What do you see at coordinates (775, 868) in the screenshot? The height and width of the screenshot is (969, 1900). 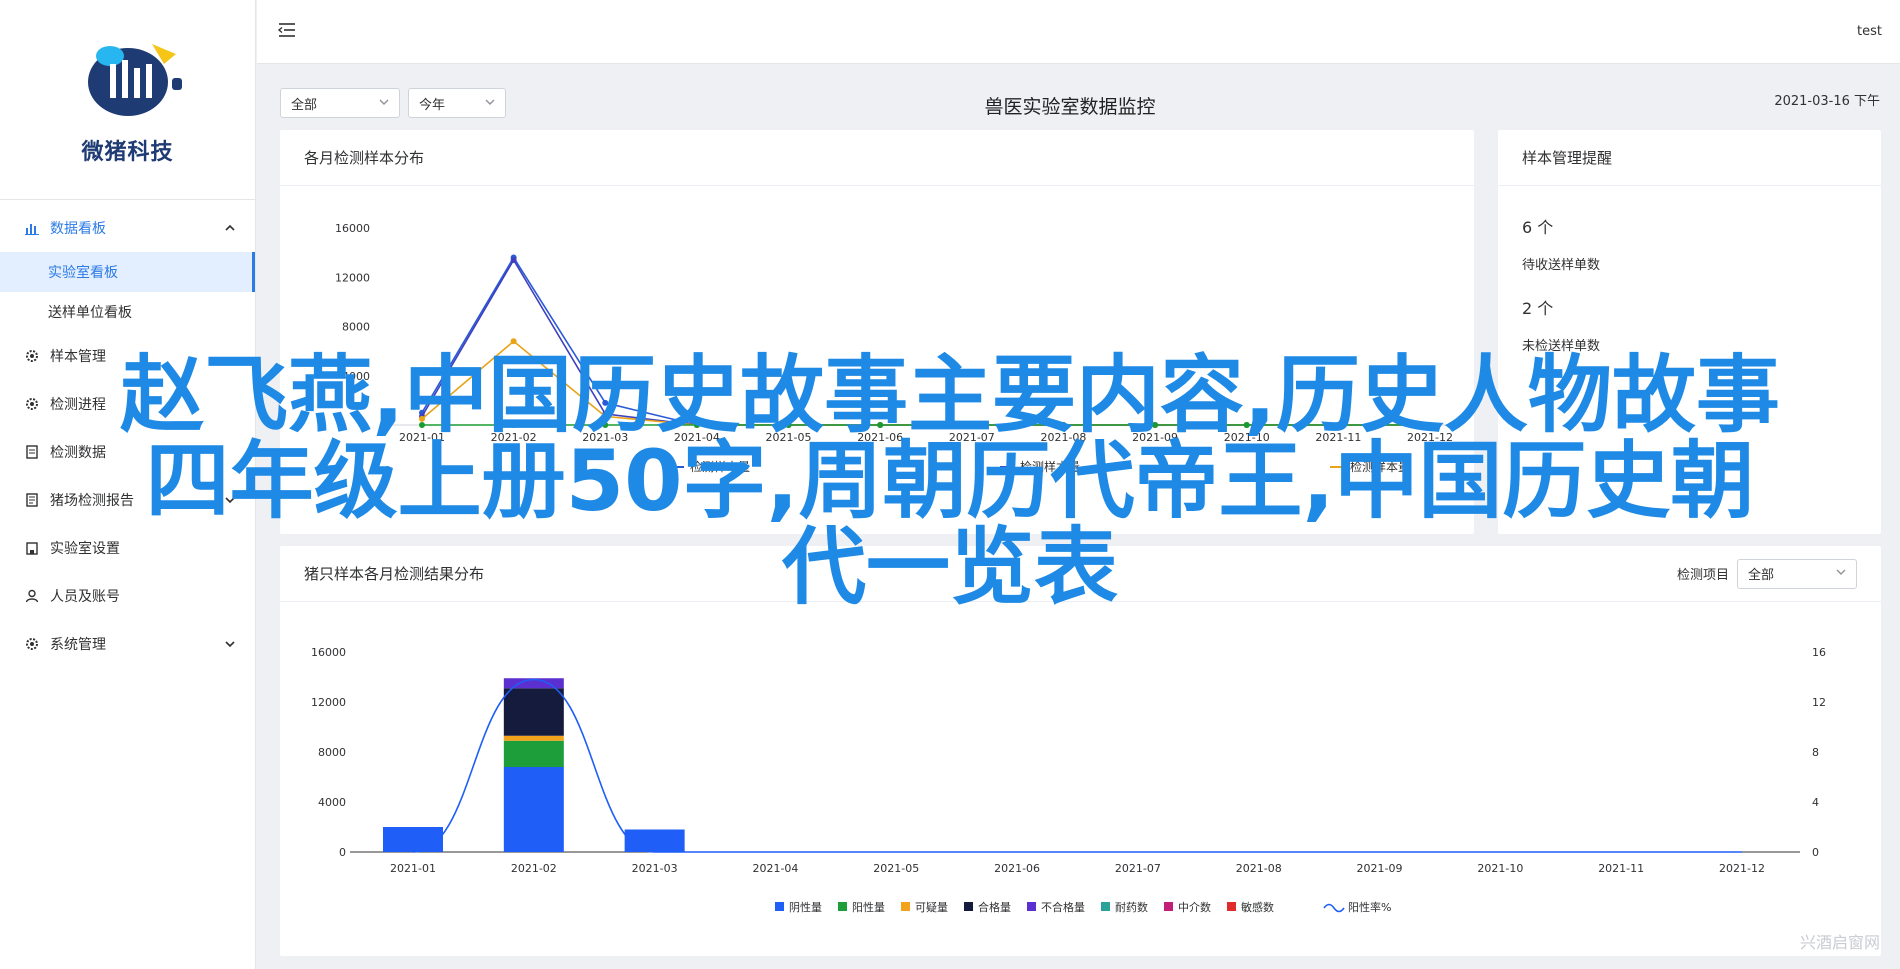 I see `x-tick-label: 2021-04` at bounding box center [775, 868].